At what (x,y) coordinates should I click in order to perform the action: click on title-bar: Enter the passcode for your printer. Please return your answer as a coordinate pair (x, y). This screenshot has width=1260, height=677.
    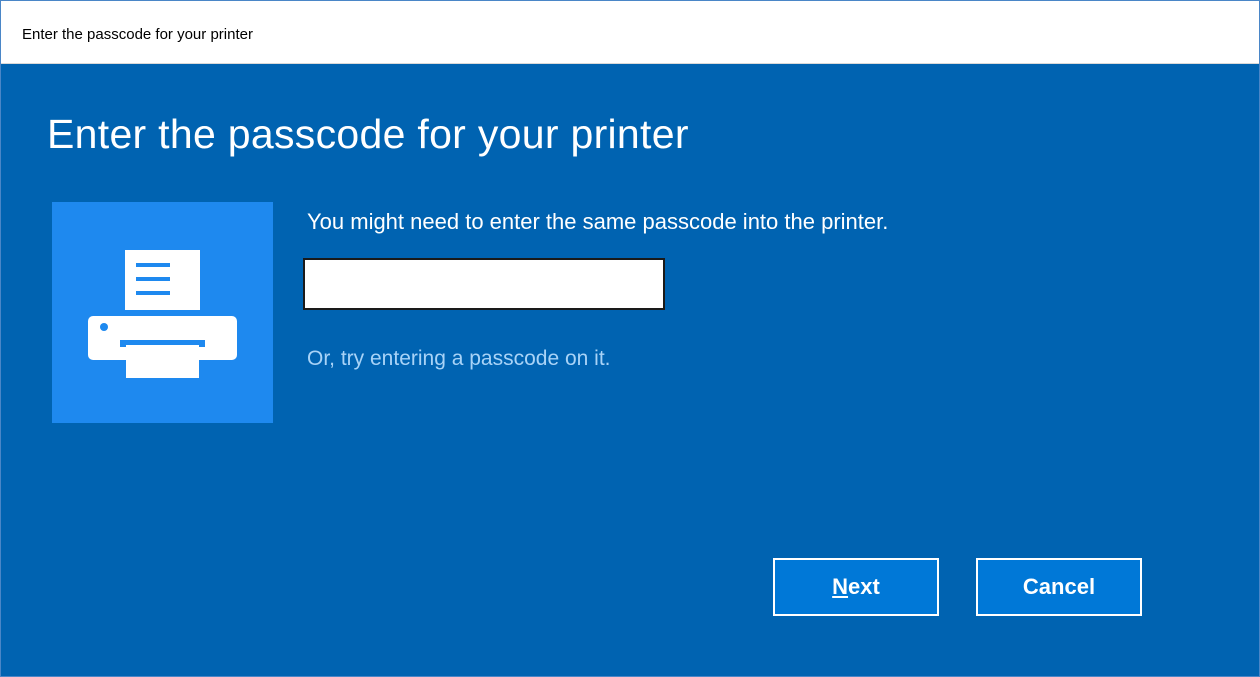
    Looking at the image, I should click on (630, 32).